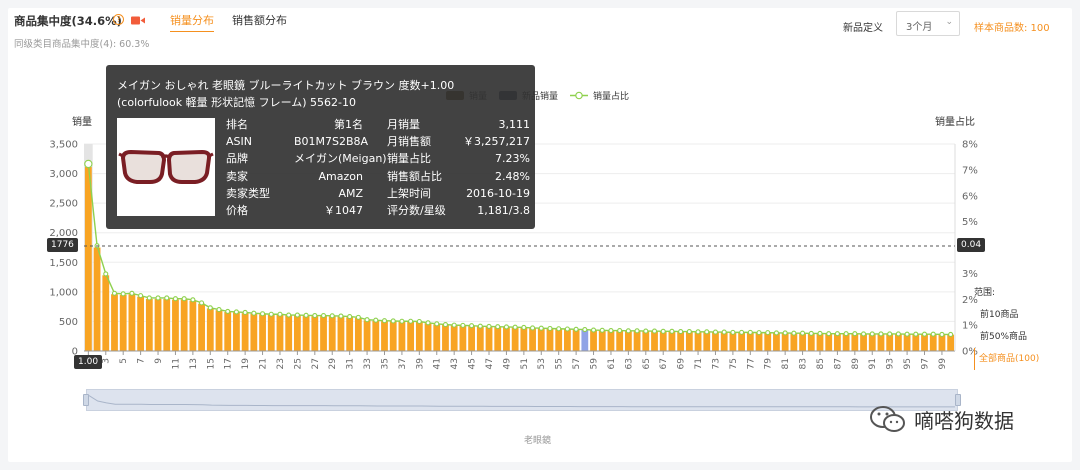  What do you see at coordinates (1006, 359) in the screenshot?
I see `range-all: 全部商品(100)` at bounding box center [1006, 359].